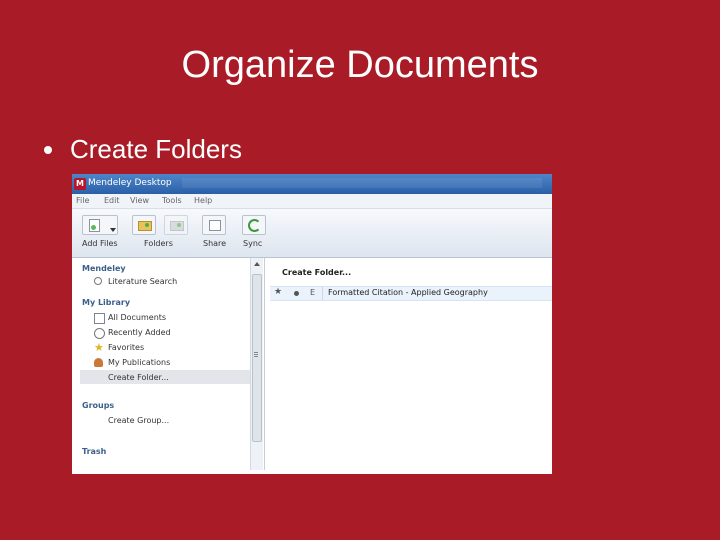 This screenshot has width=720, height=540. I want to click on folders-button, so click(144, 225).